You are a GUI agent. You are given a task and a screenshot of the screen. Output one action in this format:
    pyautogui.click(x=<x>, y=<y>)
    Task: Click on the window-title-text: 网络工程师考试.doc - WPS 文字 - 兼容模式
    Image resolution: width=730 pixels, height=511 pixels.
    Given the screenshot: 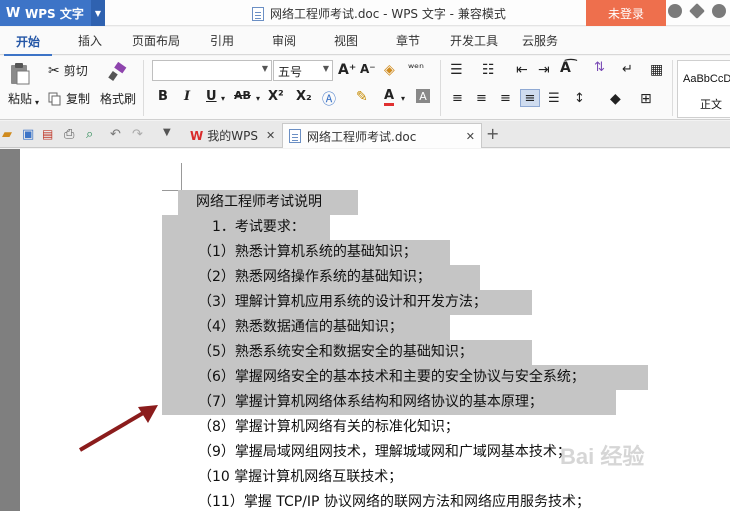 What is the action you would take?
    pyautogui.click(x=388, y=14)
    